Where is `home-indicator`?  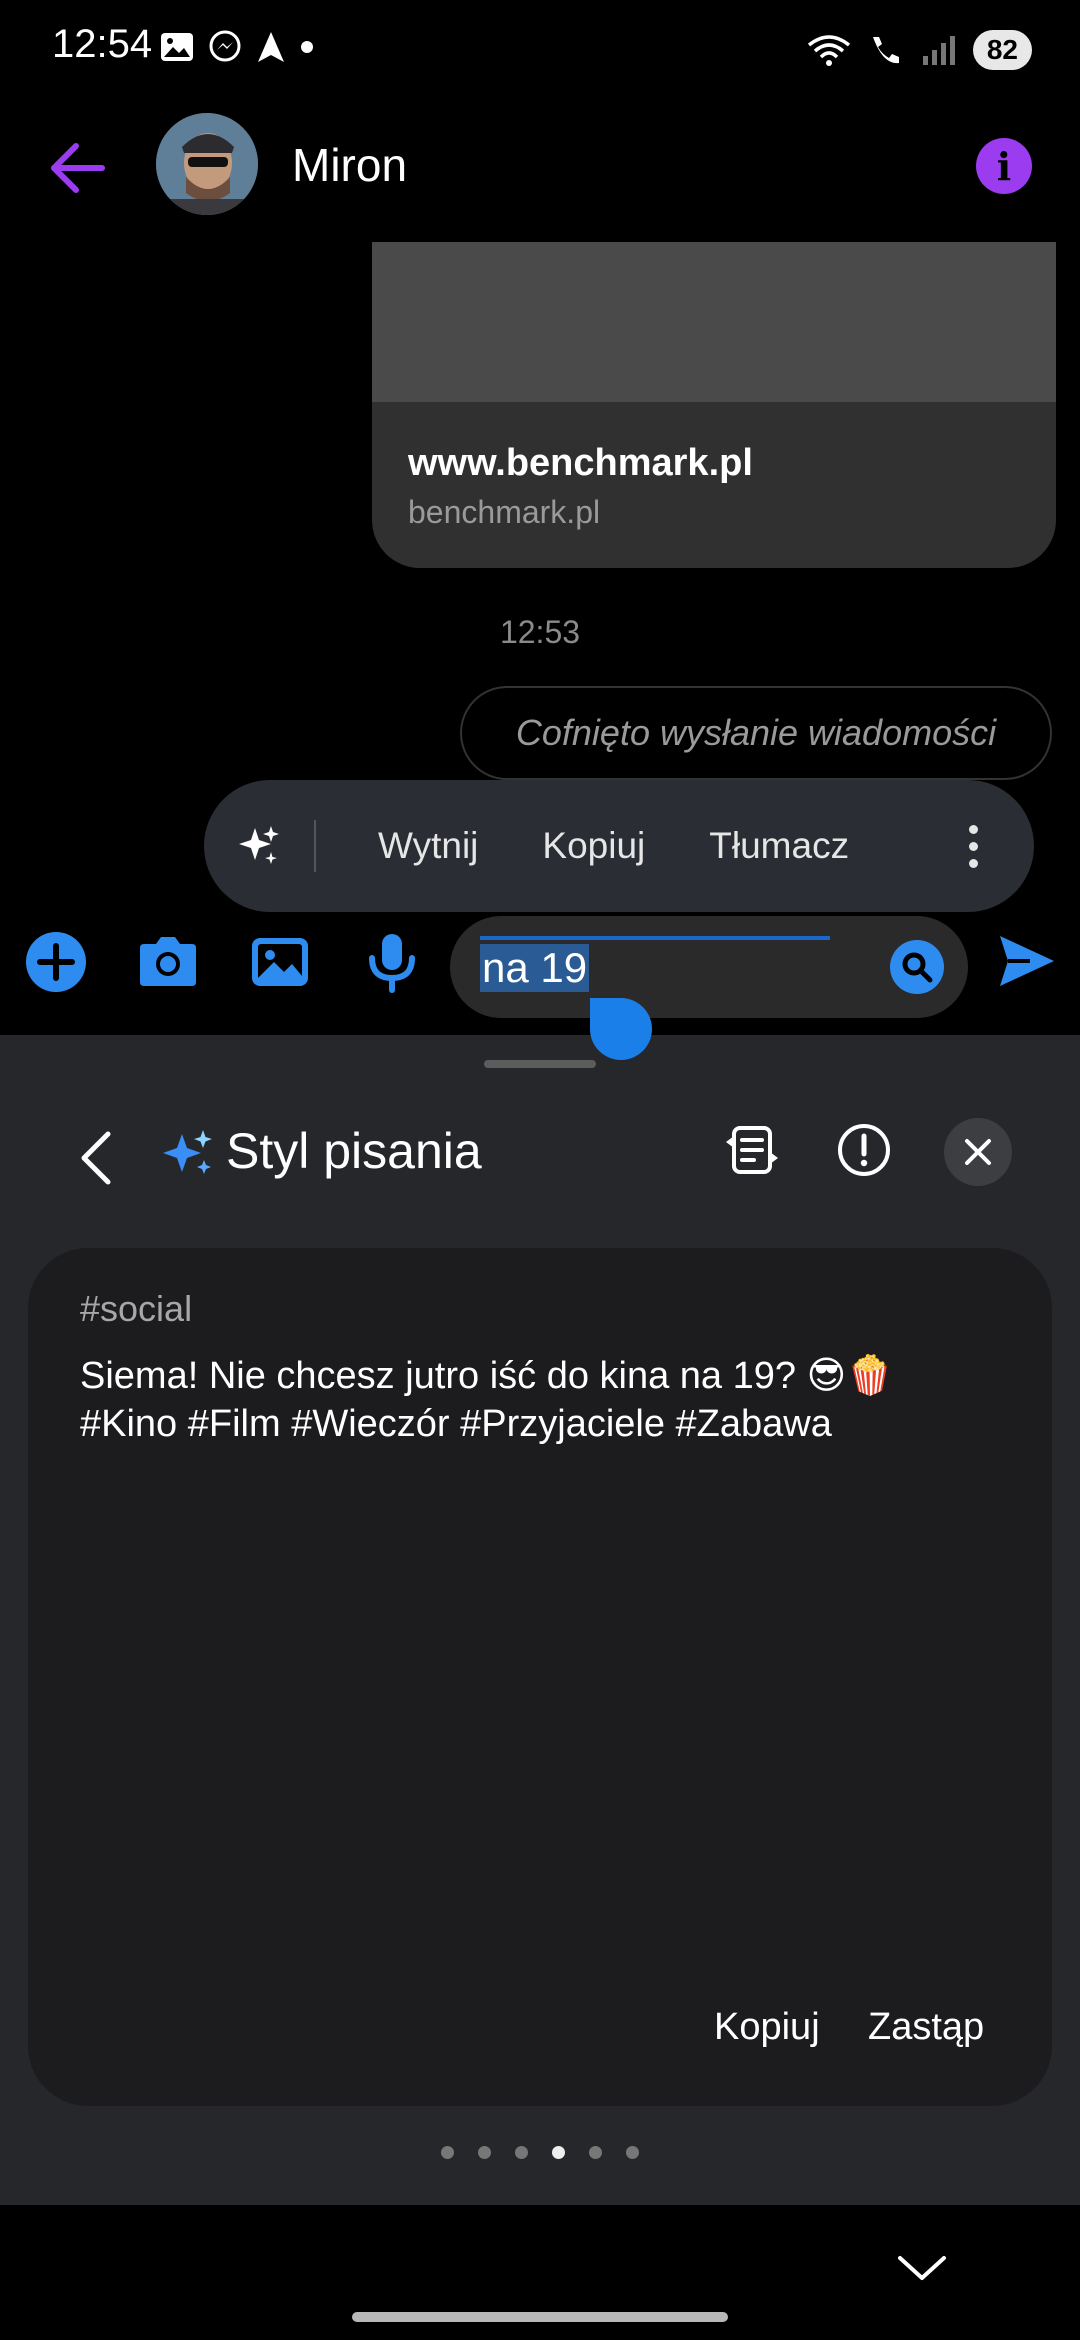 home-indicator is located at coordinates (540, 2317).